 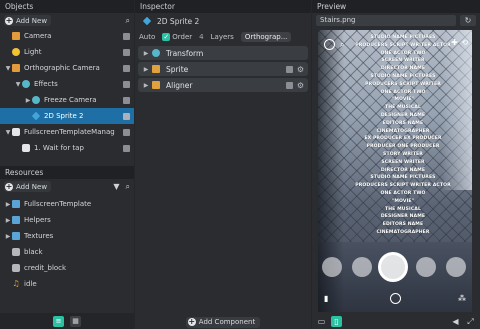 I want to click on expand-icon: ⤢, so click(x=470, y=321).